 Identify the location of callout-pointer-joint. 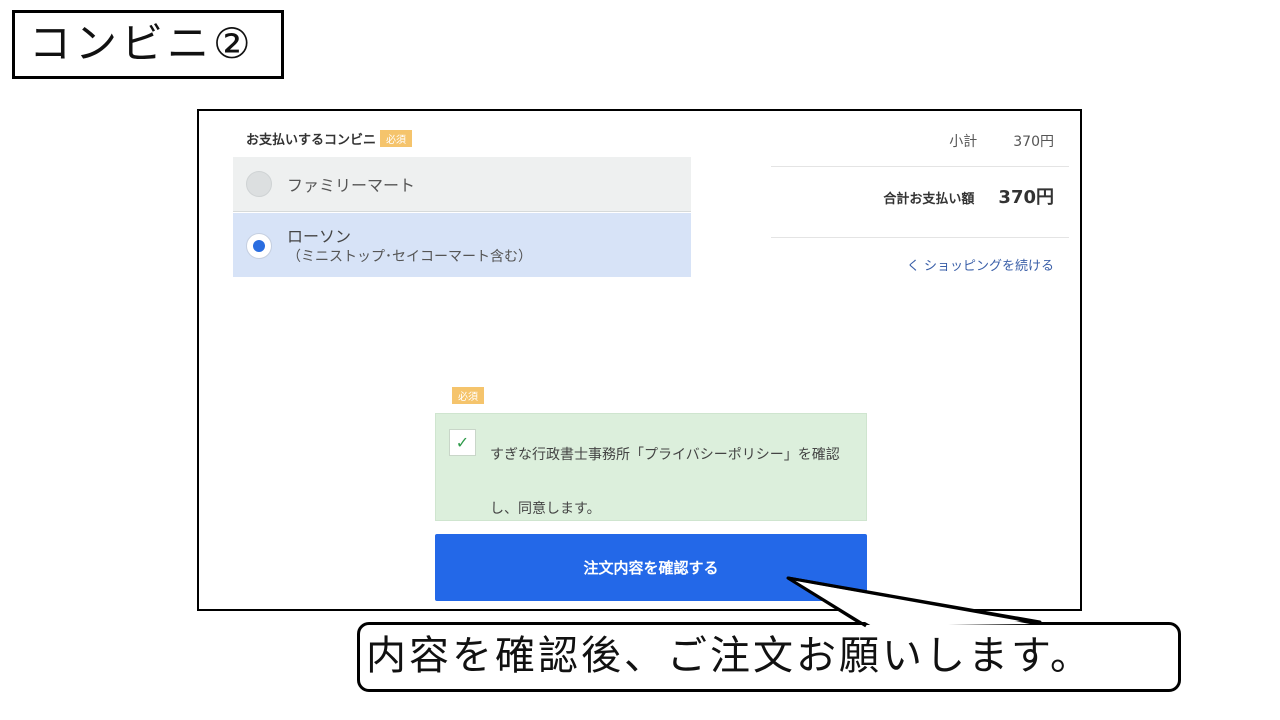
(914, 602).